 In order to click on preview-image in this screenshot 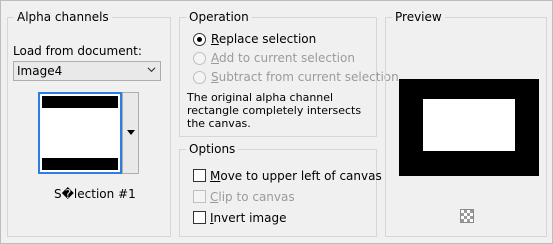, I will do `click(469, 127)`.